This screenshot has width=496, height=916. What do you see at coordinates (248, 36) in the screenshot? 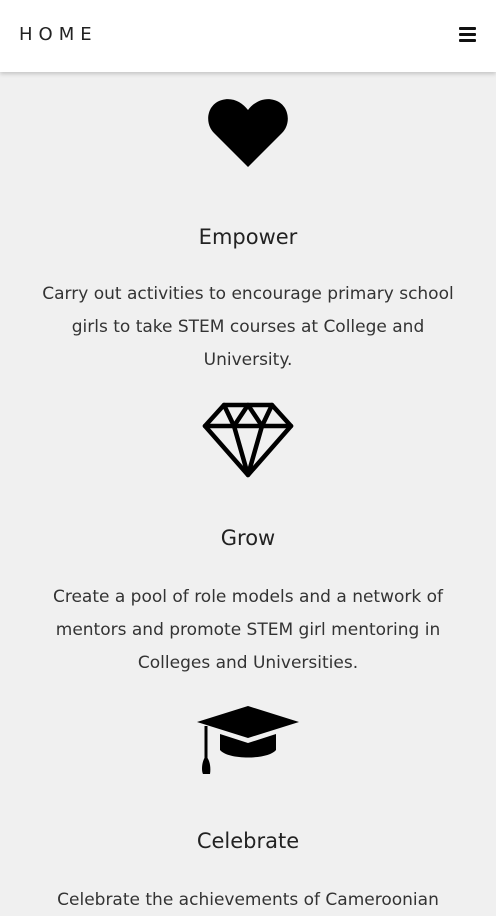
I see `navbar: HOME` at bounding box center [248, 36].